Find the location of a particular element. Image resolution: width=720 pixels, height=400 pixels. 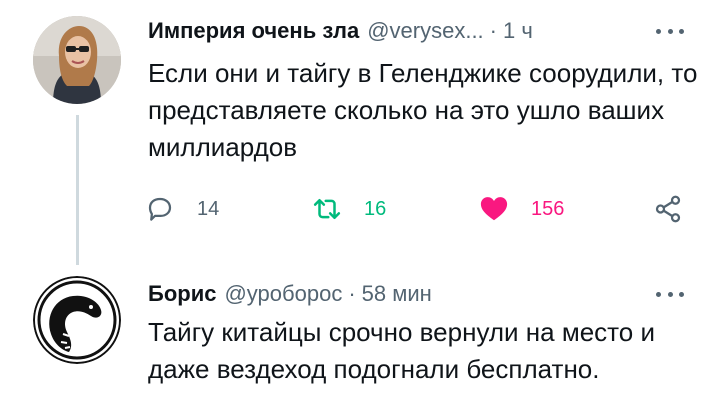

like-count: 156 is located at coordinates (548, 208).